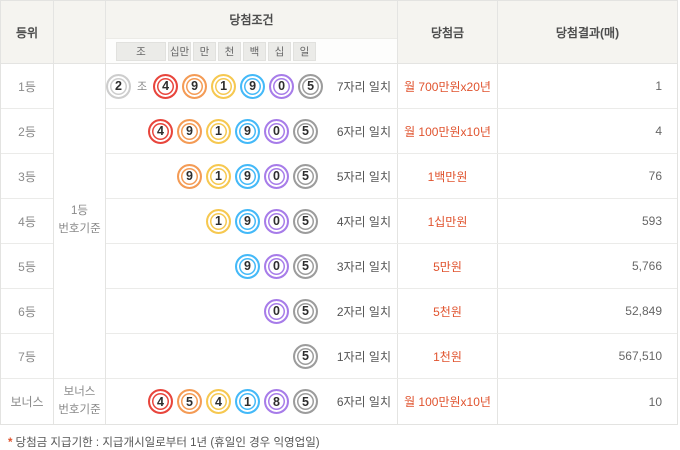  Describe the element at coordinates (646, 266) in the screenshot. I see `winner-count: 5,766` at that location.